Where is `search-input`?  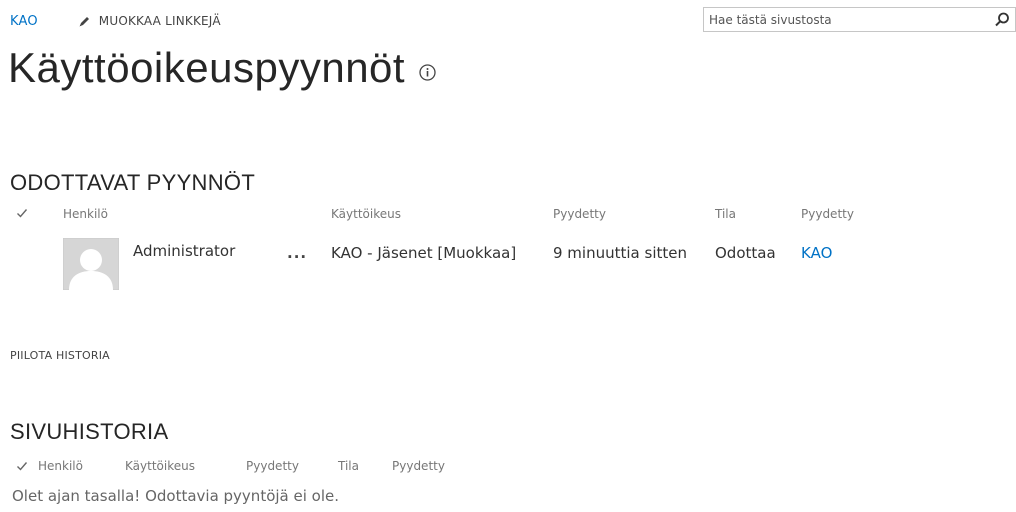
search-input is located at coordinates (839, 19).